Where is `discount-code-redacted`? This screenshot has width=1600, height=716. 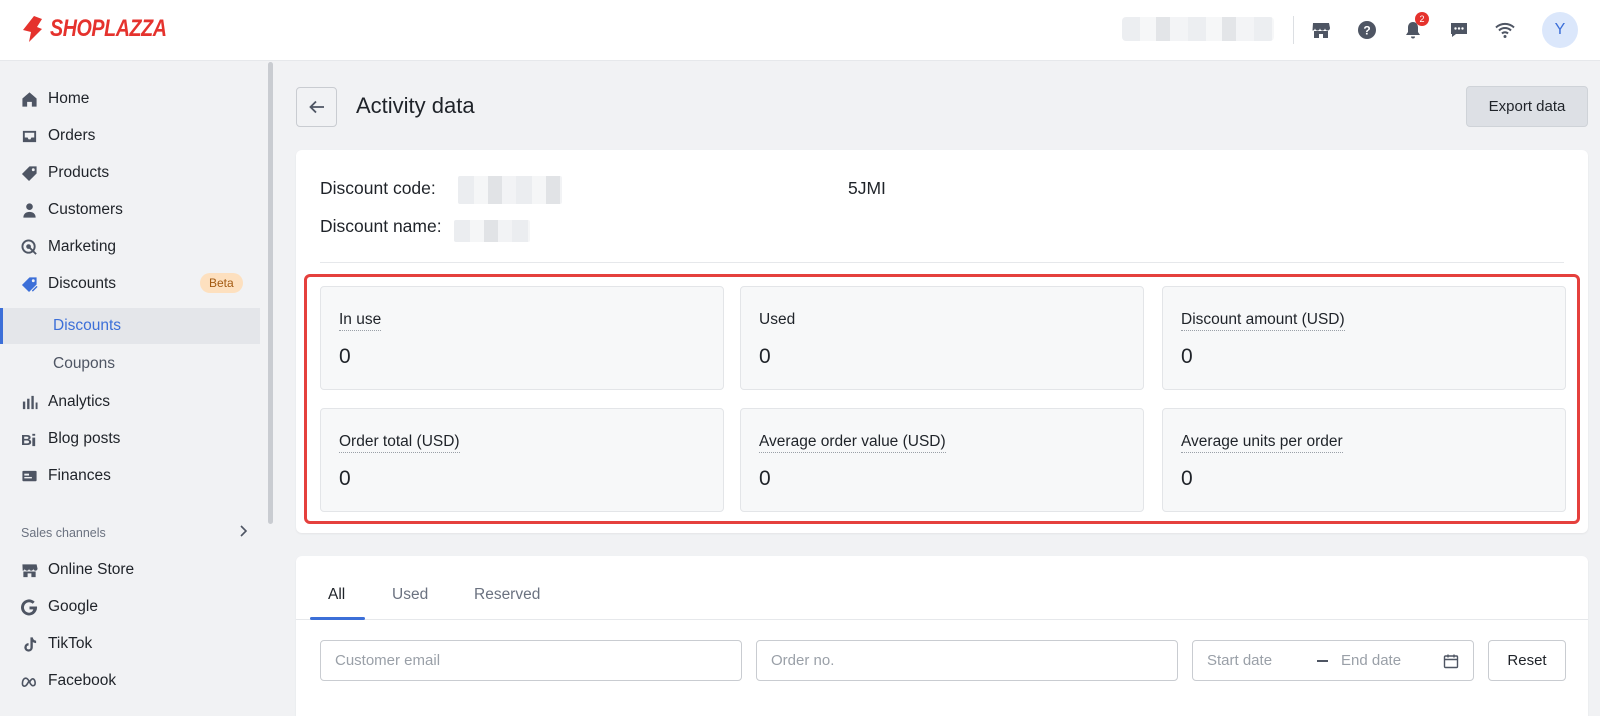 discount-code-redacted is located at coordinates (510, 190).